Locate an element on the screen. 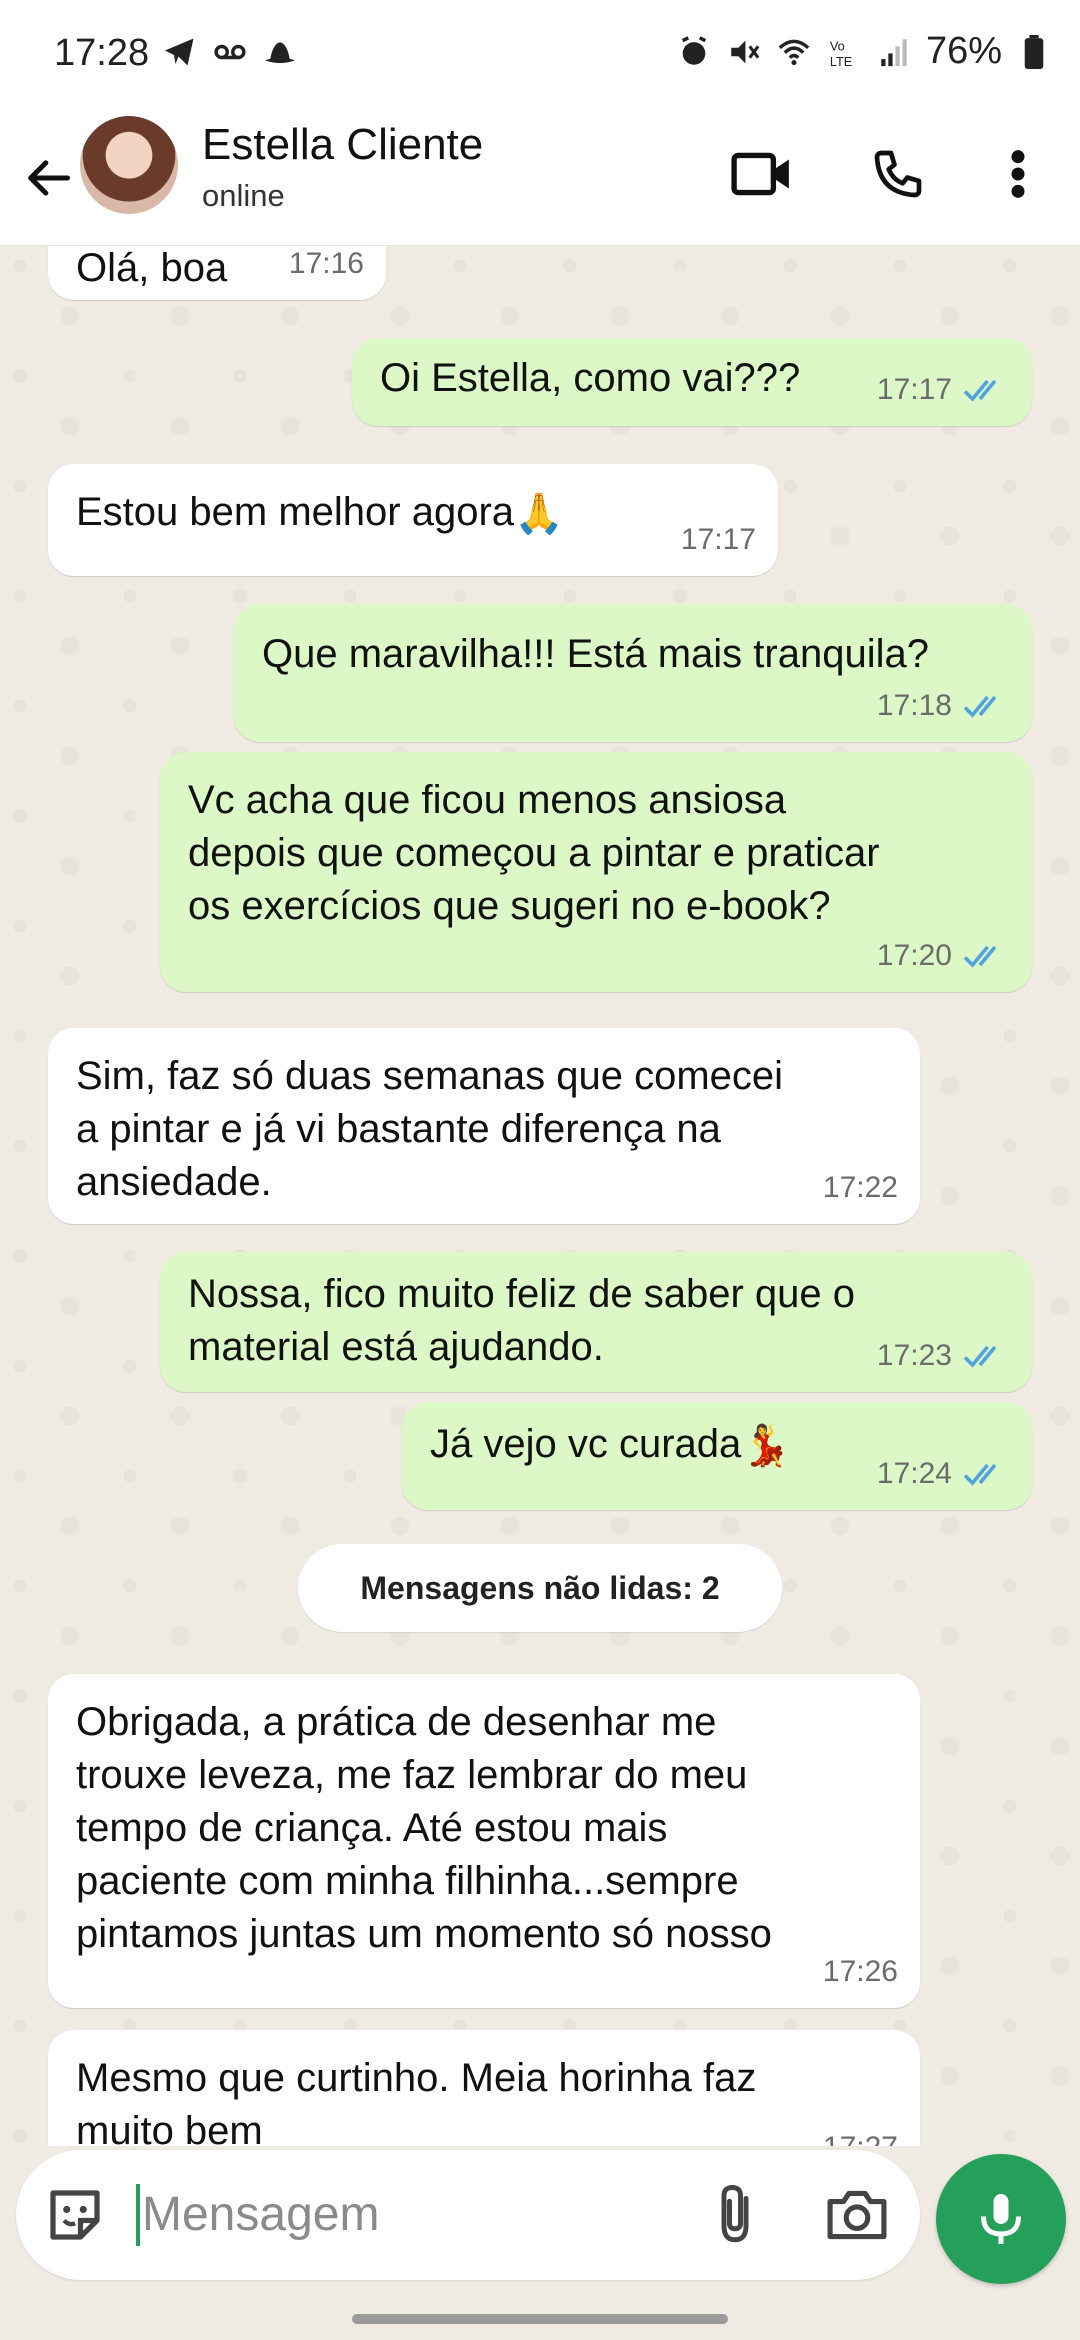 This screenshot has width=1080, height=2340. more-vert-icon is located at coordinates (1018, 174).